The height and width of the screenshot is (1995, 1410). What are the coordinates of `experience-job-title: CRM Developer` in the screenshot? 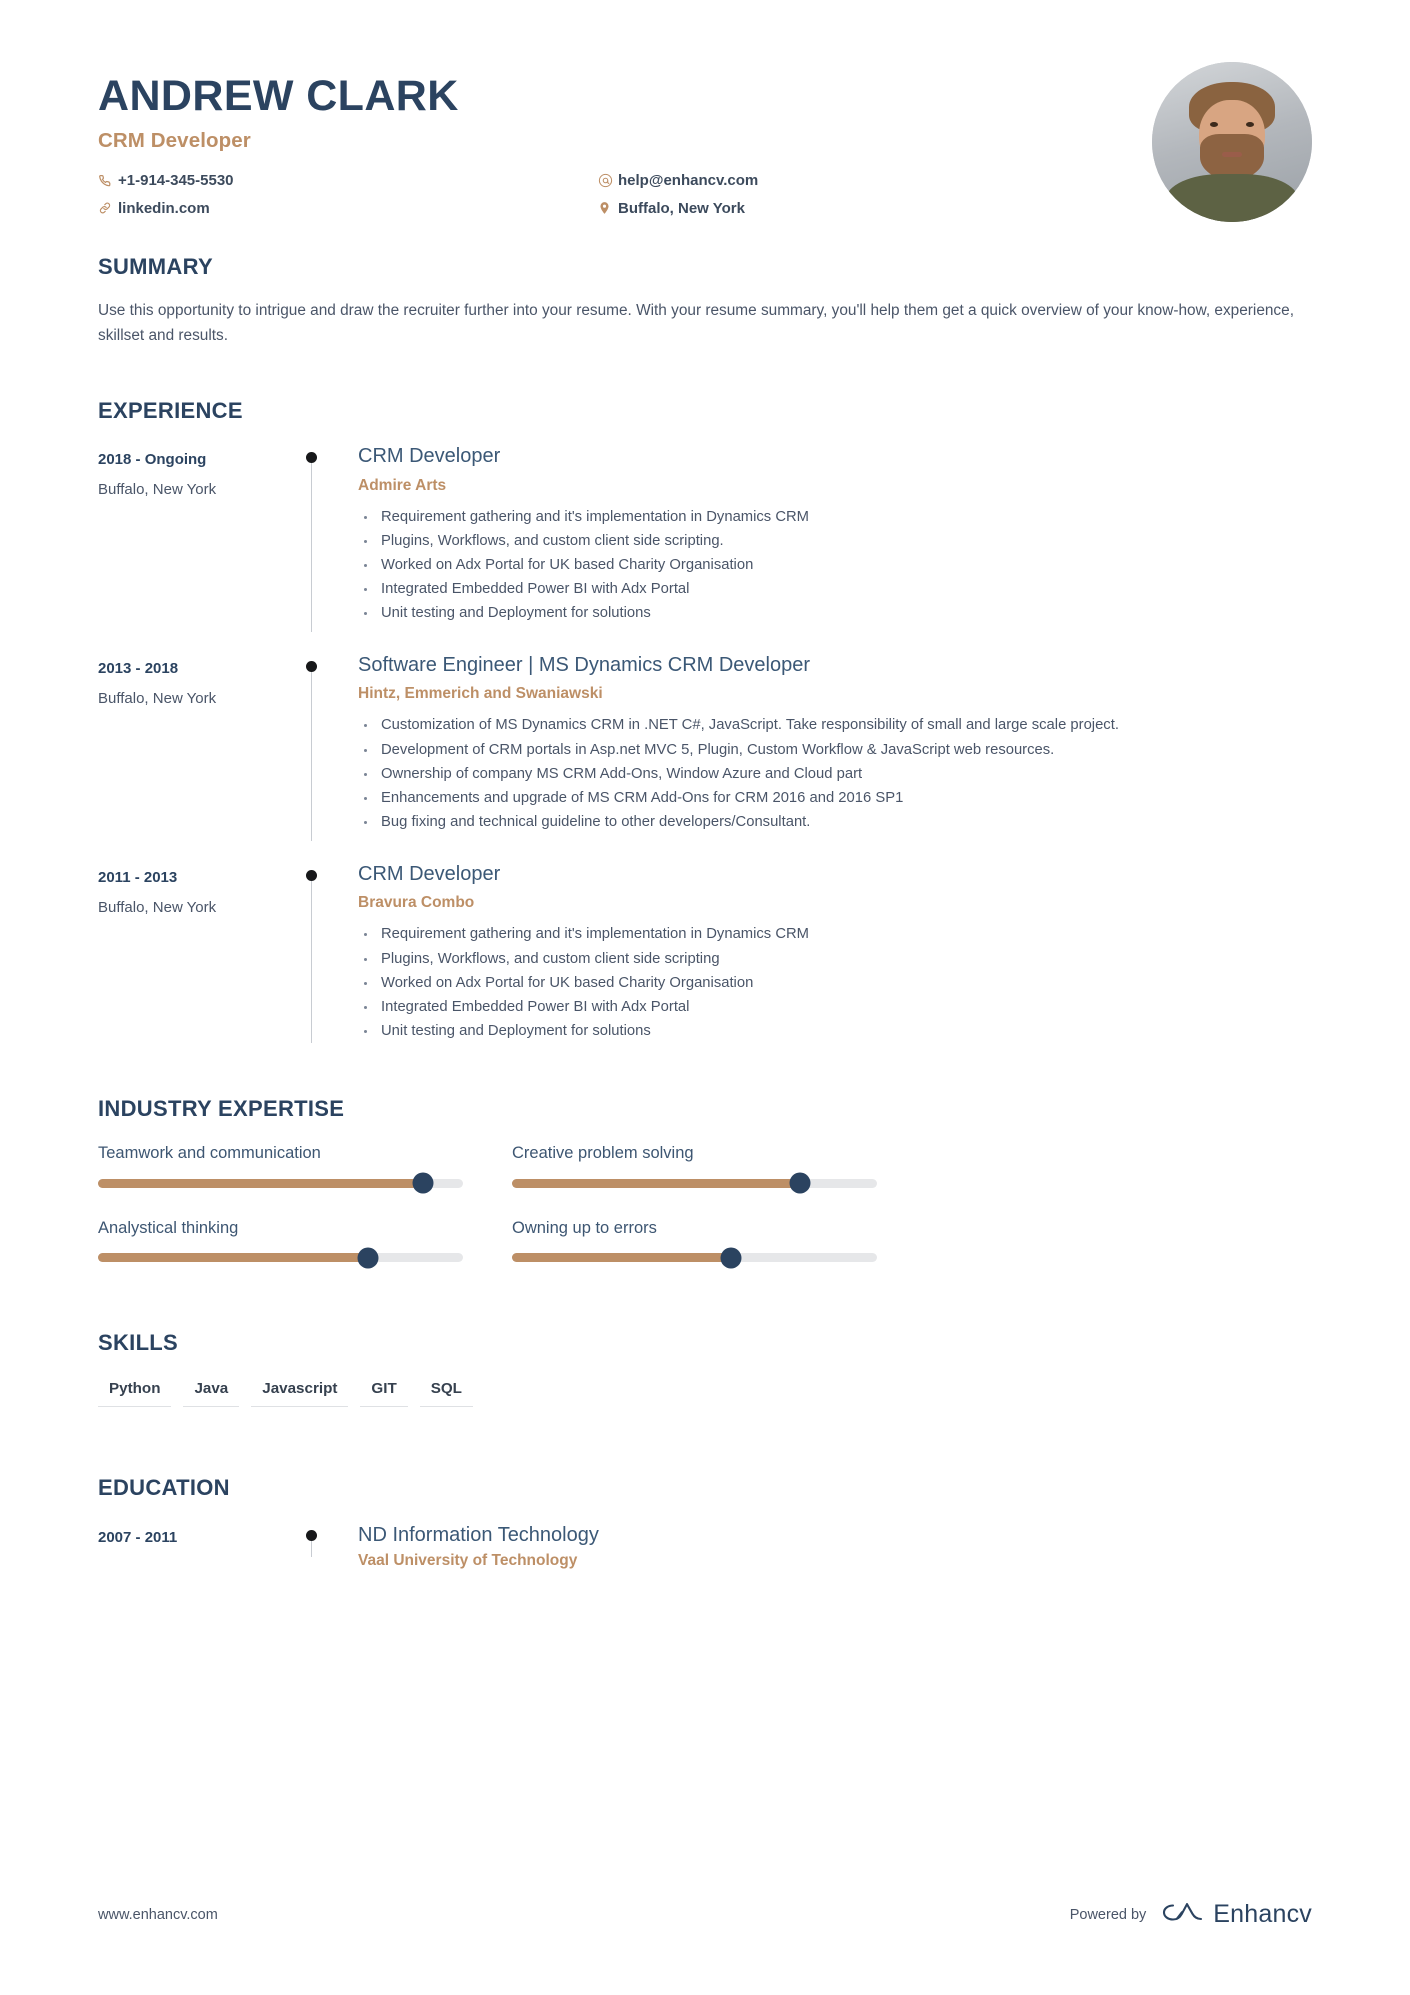 It's located at (429, 873).